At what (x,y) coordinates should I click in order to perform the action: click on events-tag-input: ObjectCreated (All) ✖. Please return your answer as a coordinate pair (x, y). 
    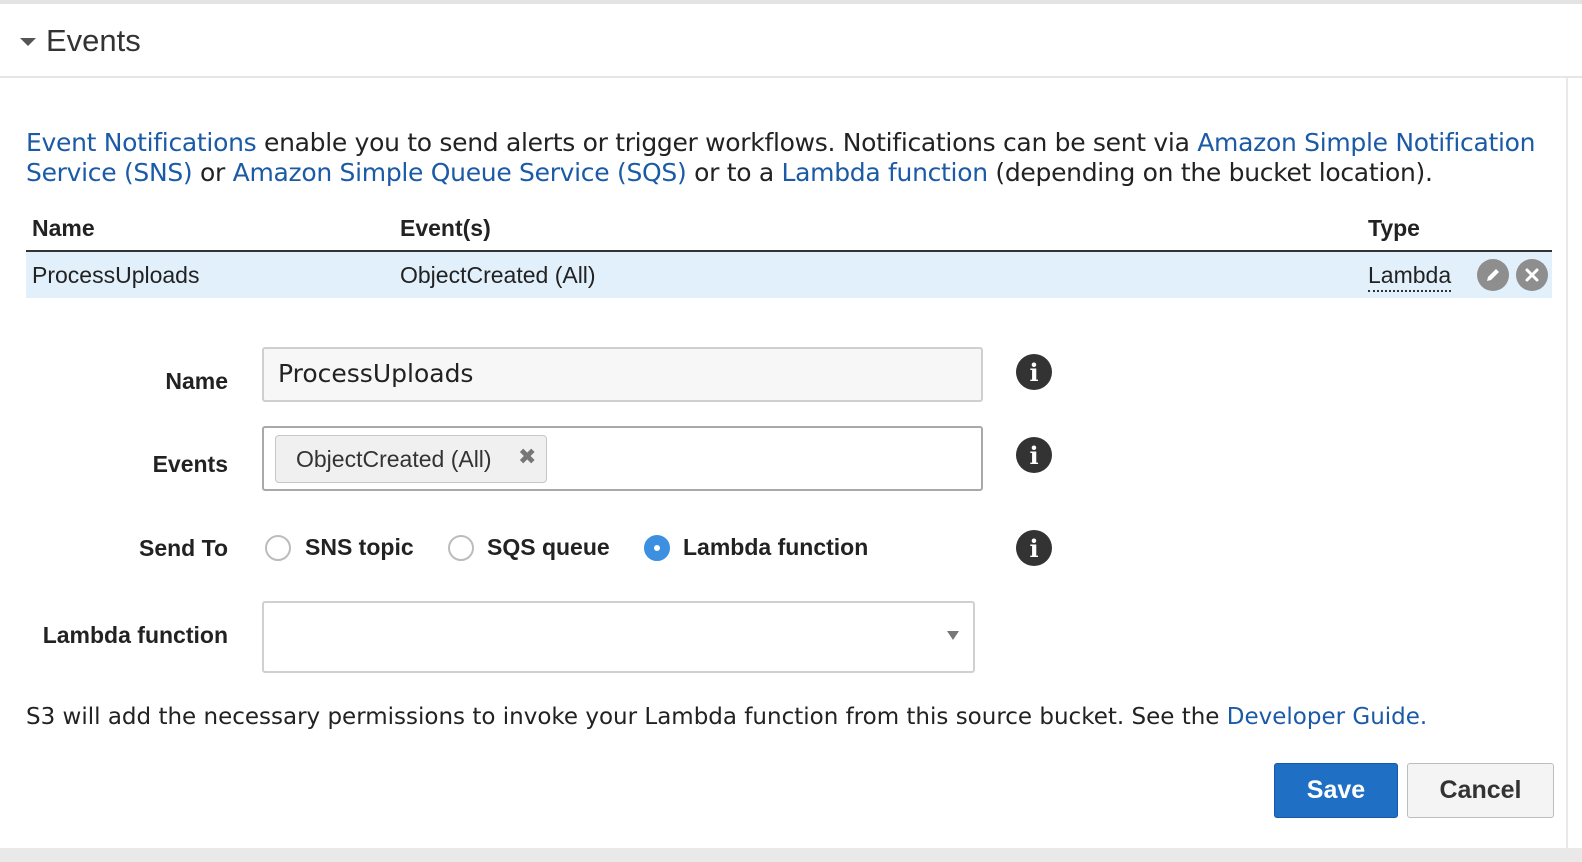
    Looking at the image, I should click on (622, 458).